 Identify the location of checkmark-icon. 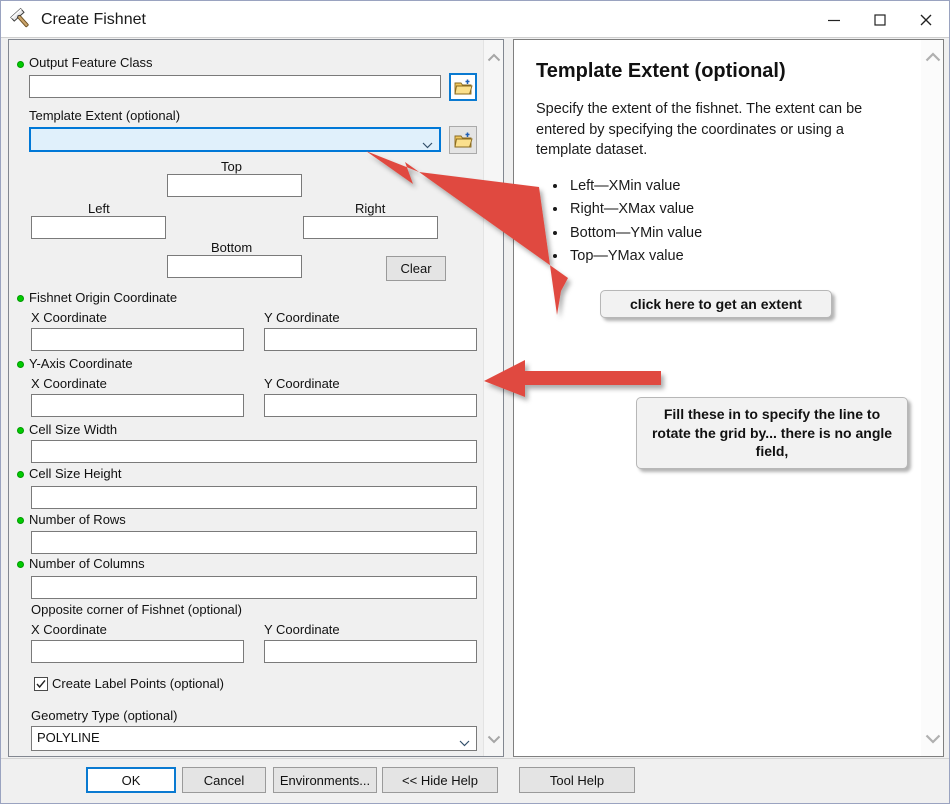
(41, 683).